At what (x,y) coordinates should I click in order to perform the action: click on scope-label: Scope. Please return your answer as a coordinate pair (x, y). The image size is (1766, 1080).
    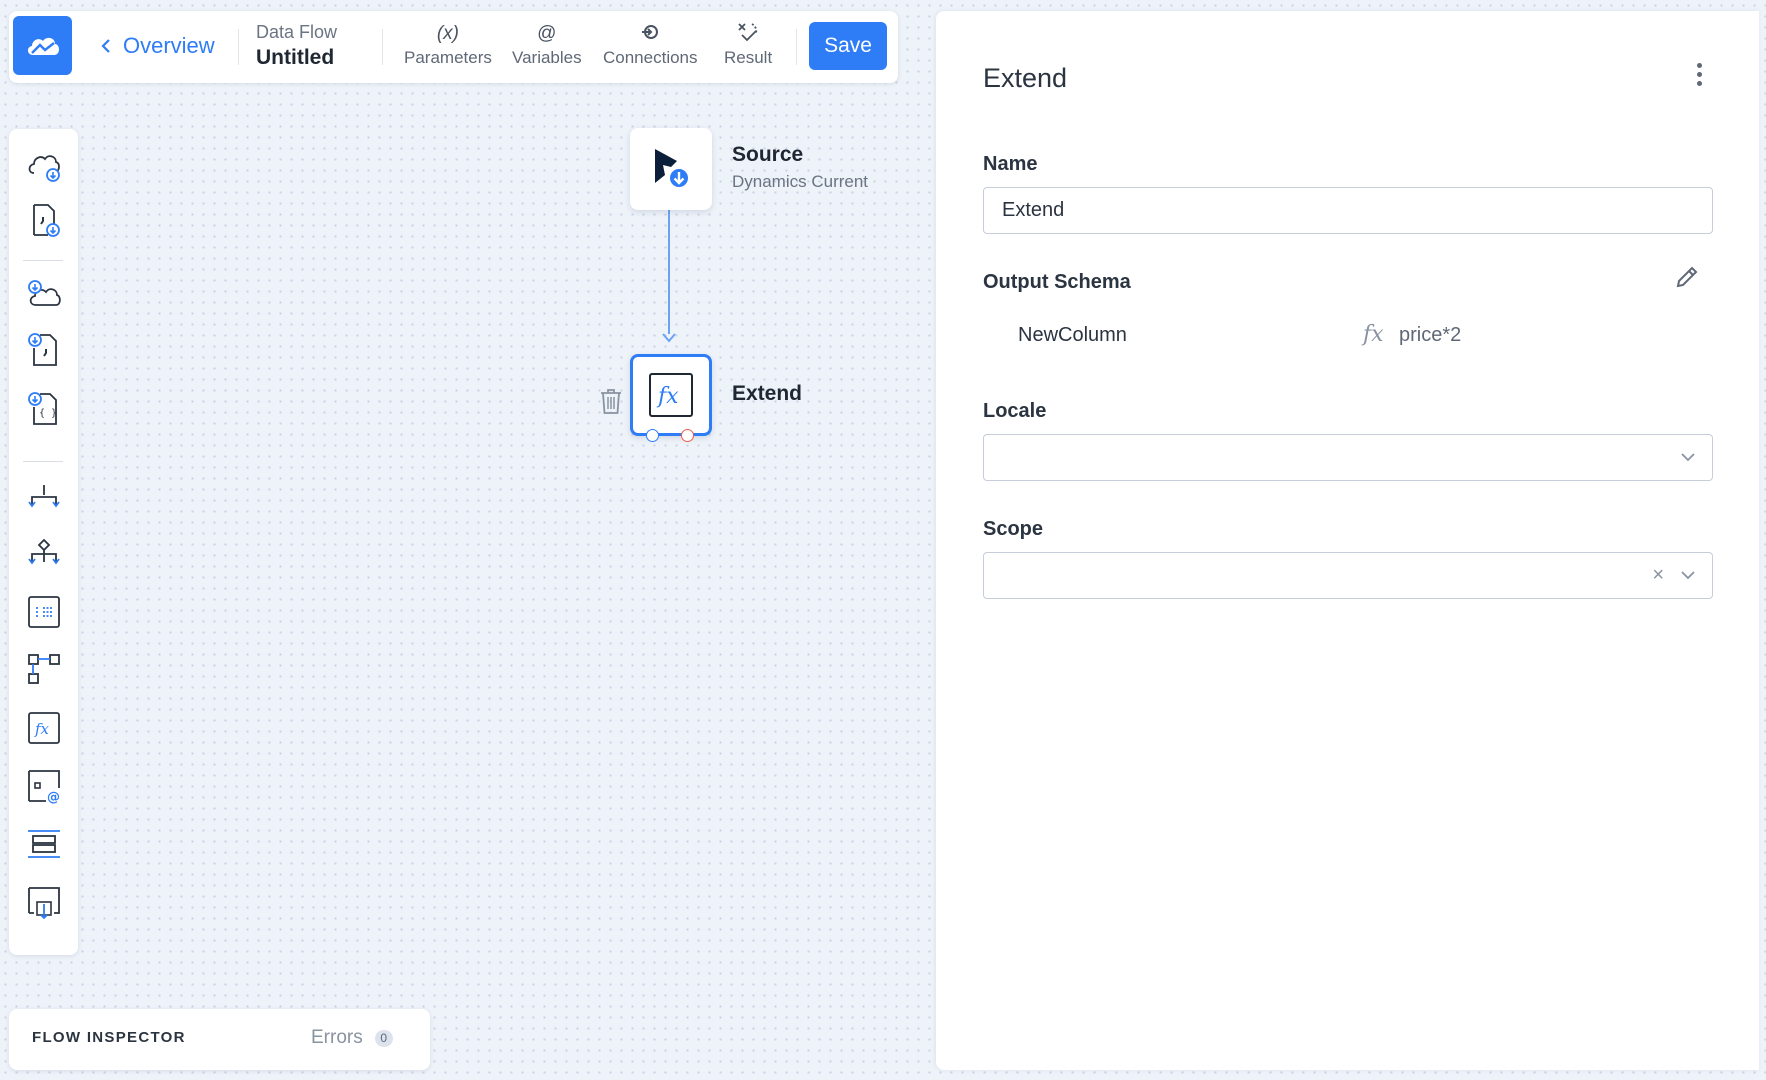
    Looking at the image, I should click on (1013, 529).